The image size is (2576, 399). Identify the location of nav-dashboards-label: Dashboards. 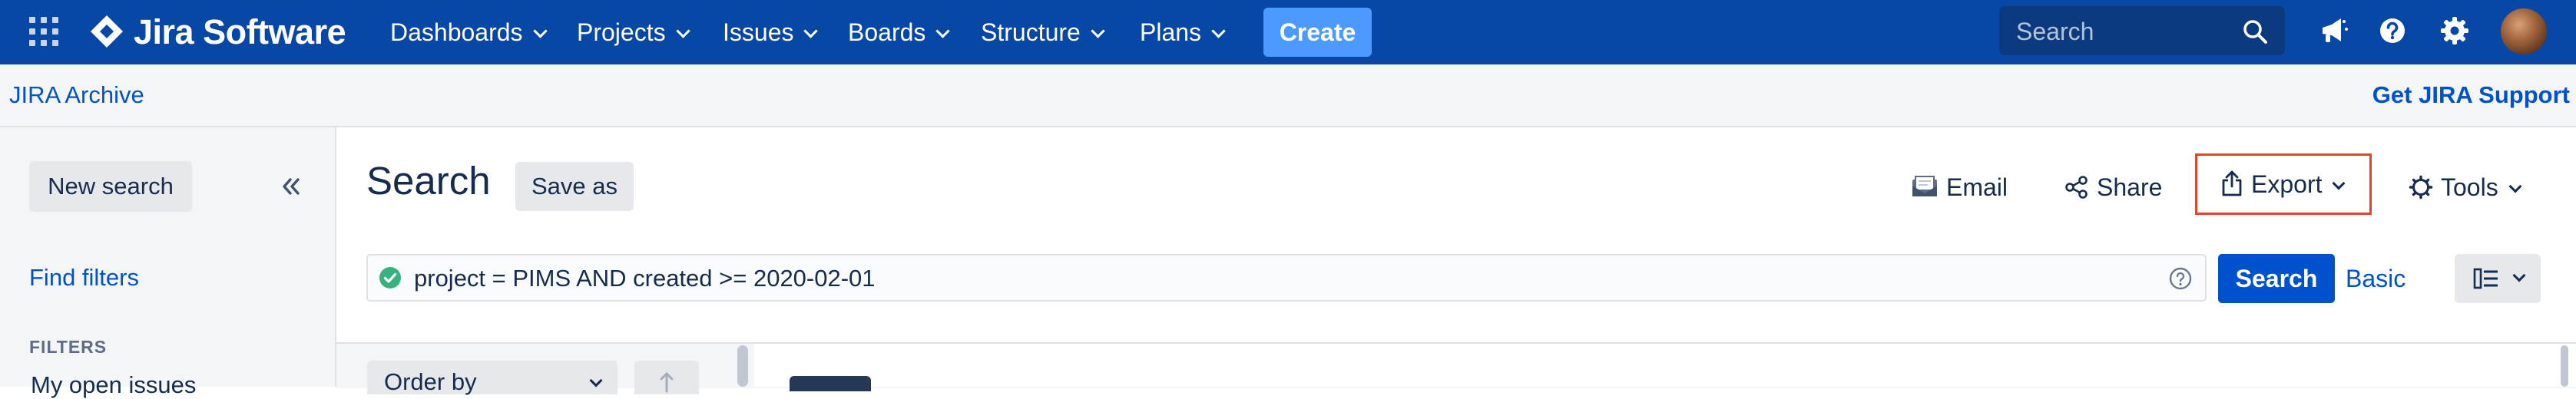
(457, 32).